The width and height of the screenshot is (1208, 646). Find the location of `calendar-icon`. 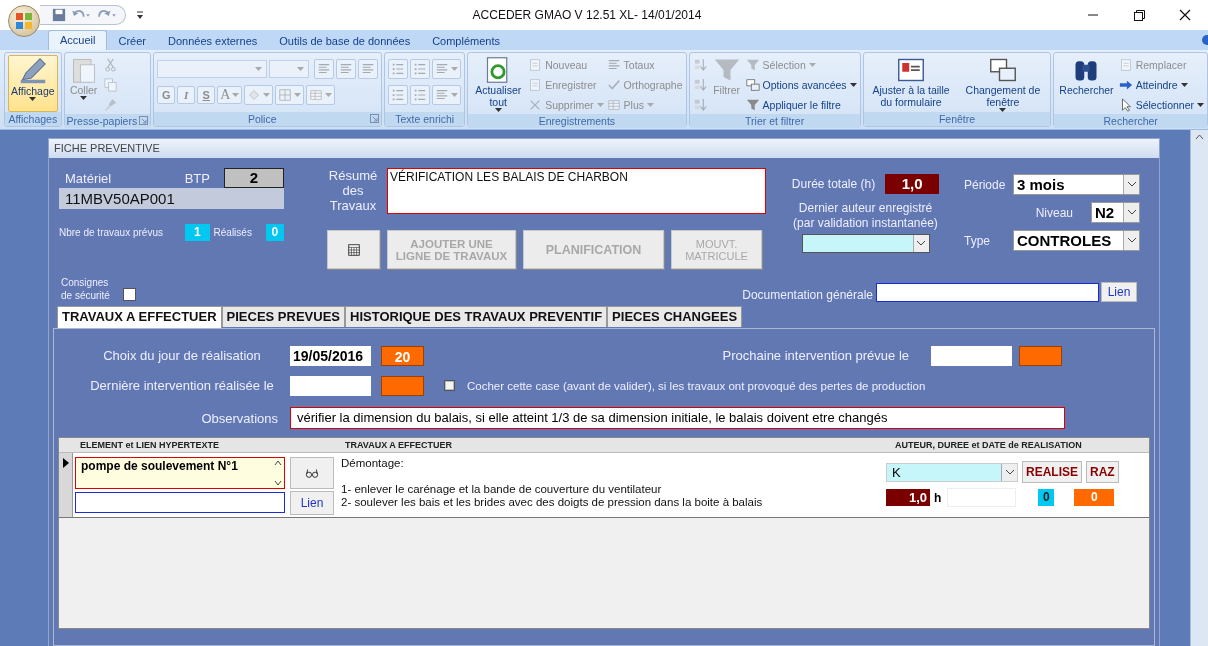

calendar-icon is located at coordinates (353, 249).